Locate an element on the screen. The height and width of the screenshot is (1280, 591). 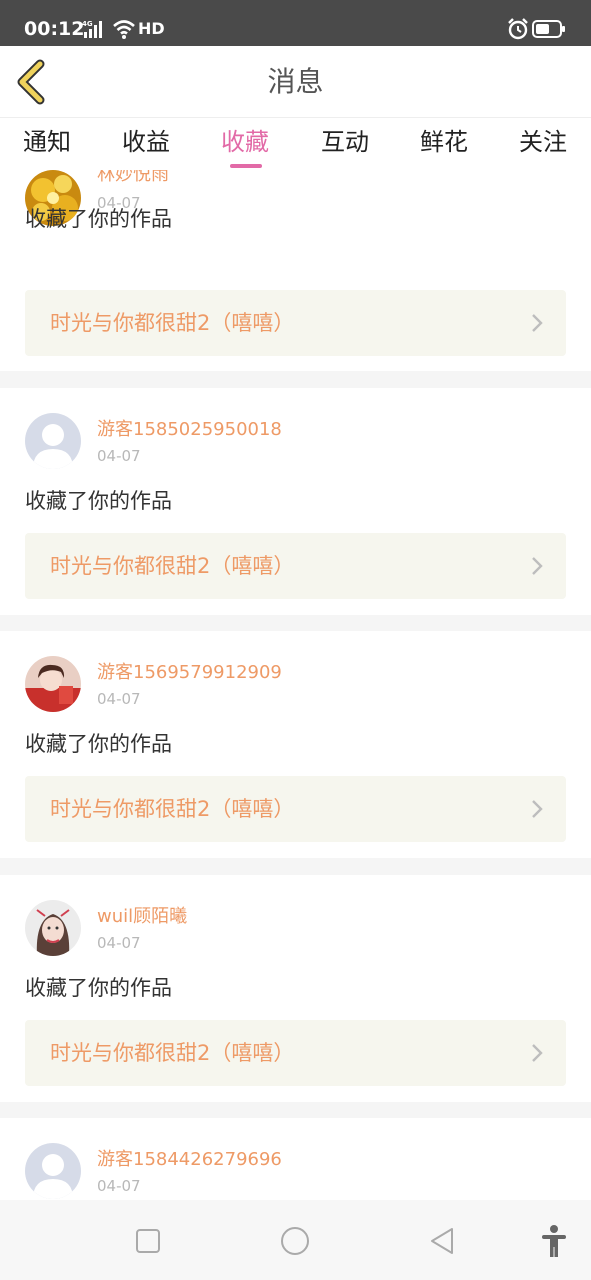
message-card: 游客1584426279696 04-07 is located at coordinates (295, 1159).